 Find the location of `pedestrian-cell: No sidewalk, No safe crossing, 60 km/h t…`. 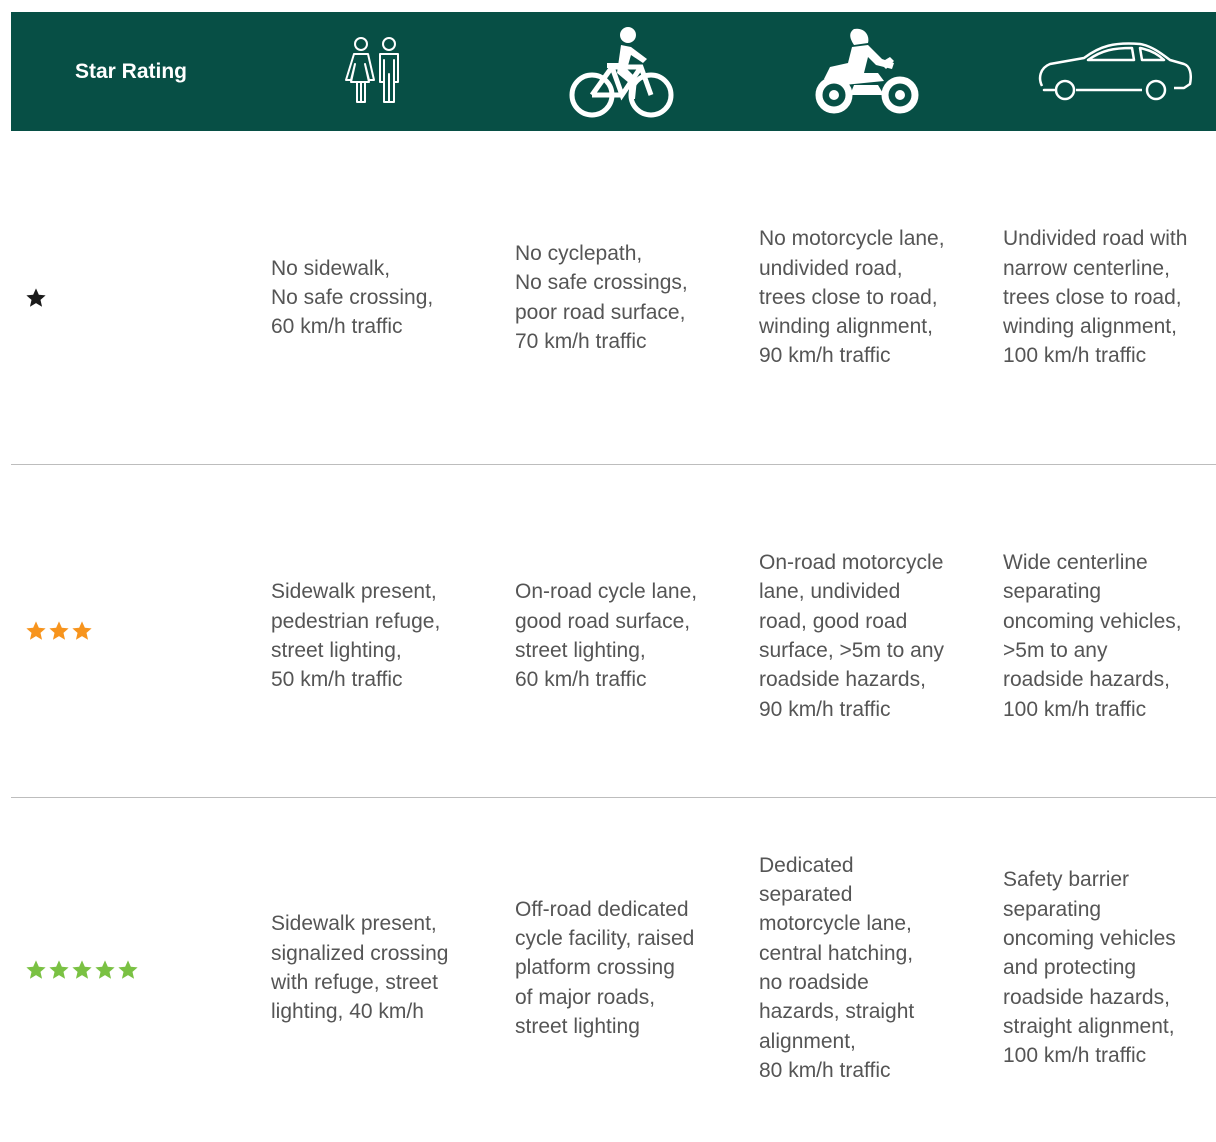

pedestrian-cell: No sidewalk, No safe crossing, 60 km/h t… is located at coordinates (352, 297).